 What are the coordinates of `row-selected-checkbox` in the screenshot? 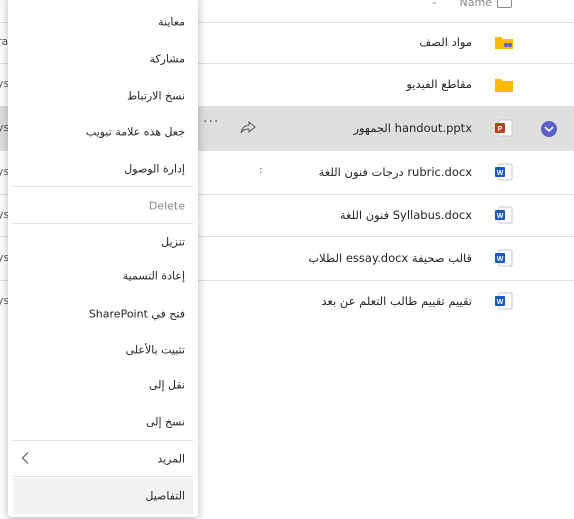 It's located at (549, 129).